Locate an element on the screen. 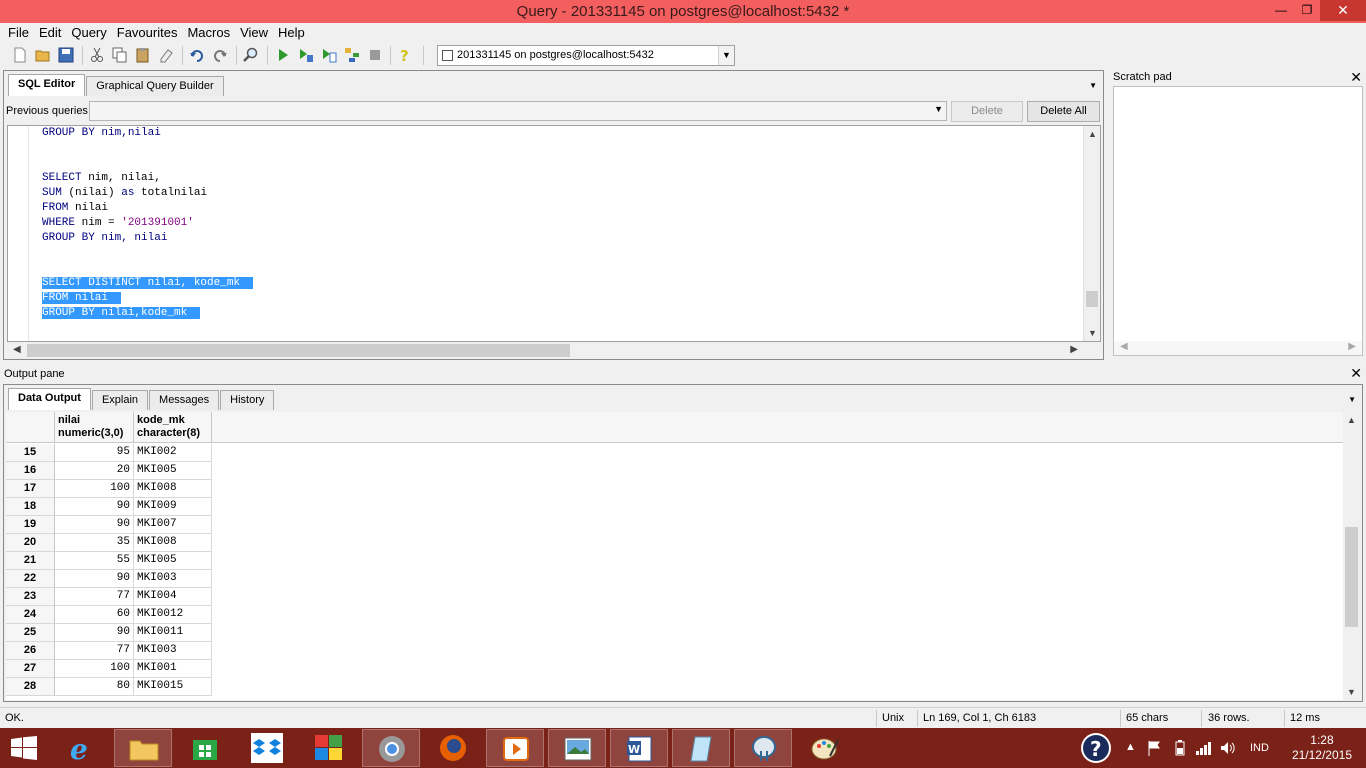 Image resolution: width=1366 pixels, height=768 pixels. row-number: 16 is located at coordinates (30, 471).